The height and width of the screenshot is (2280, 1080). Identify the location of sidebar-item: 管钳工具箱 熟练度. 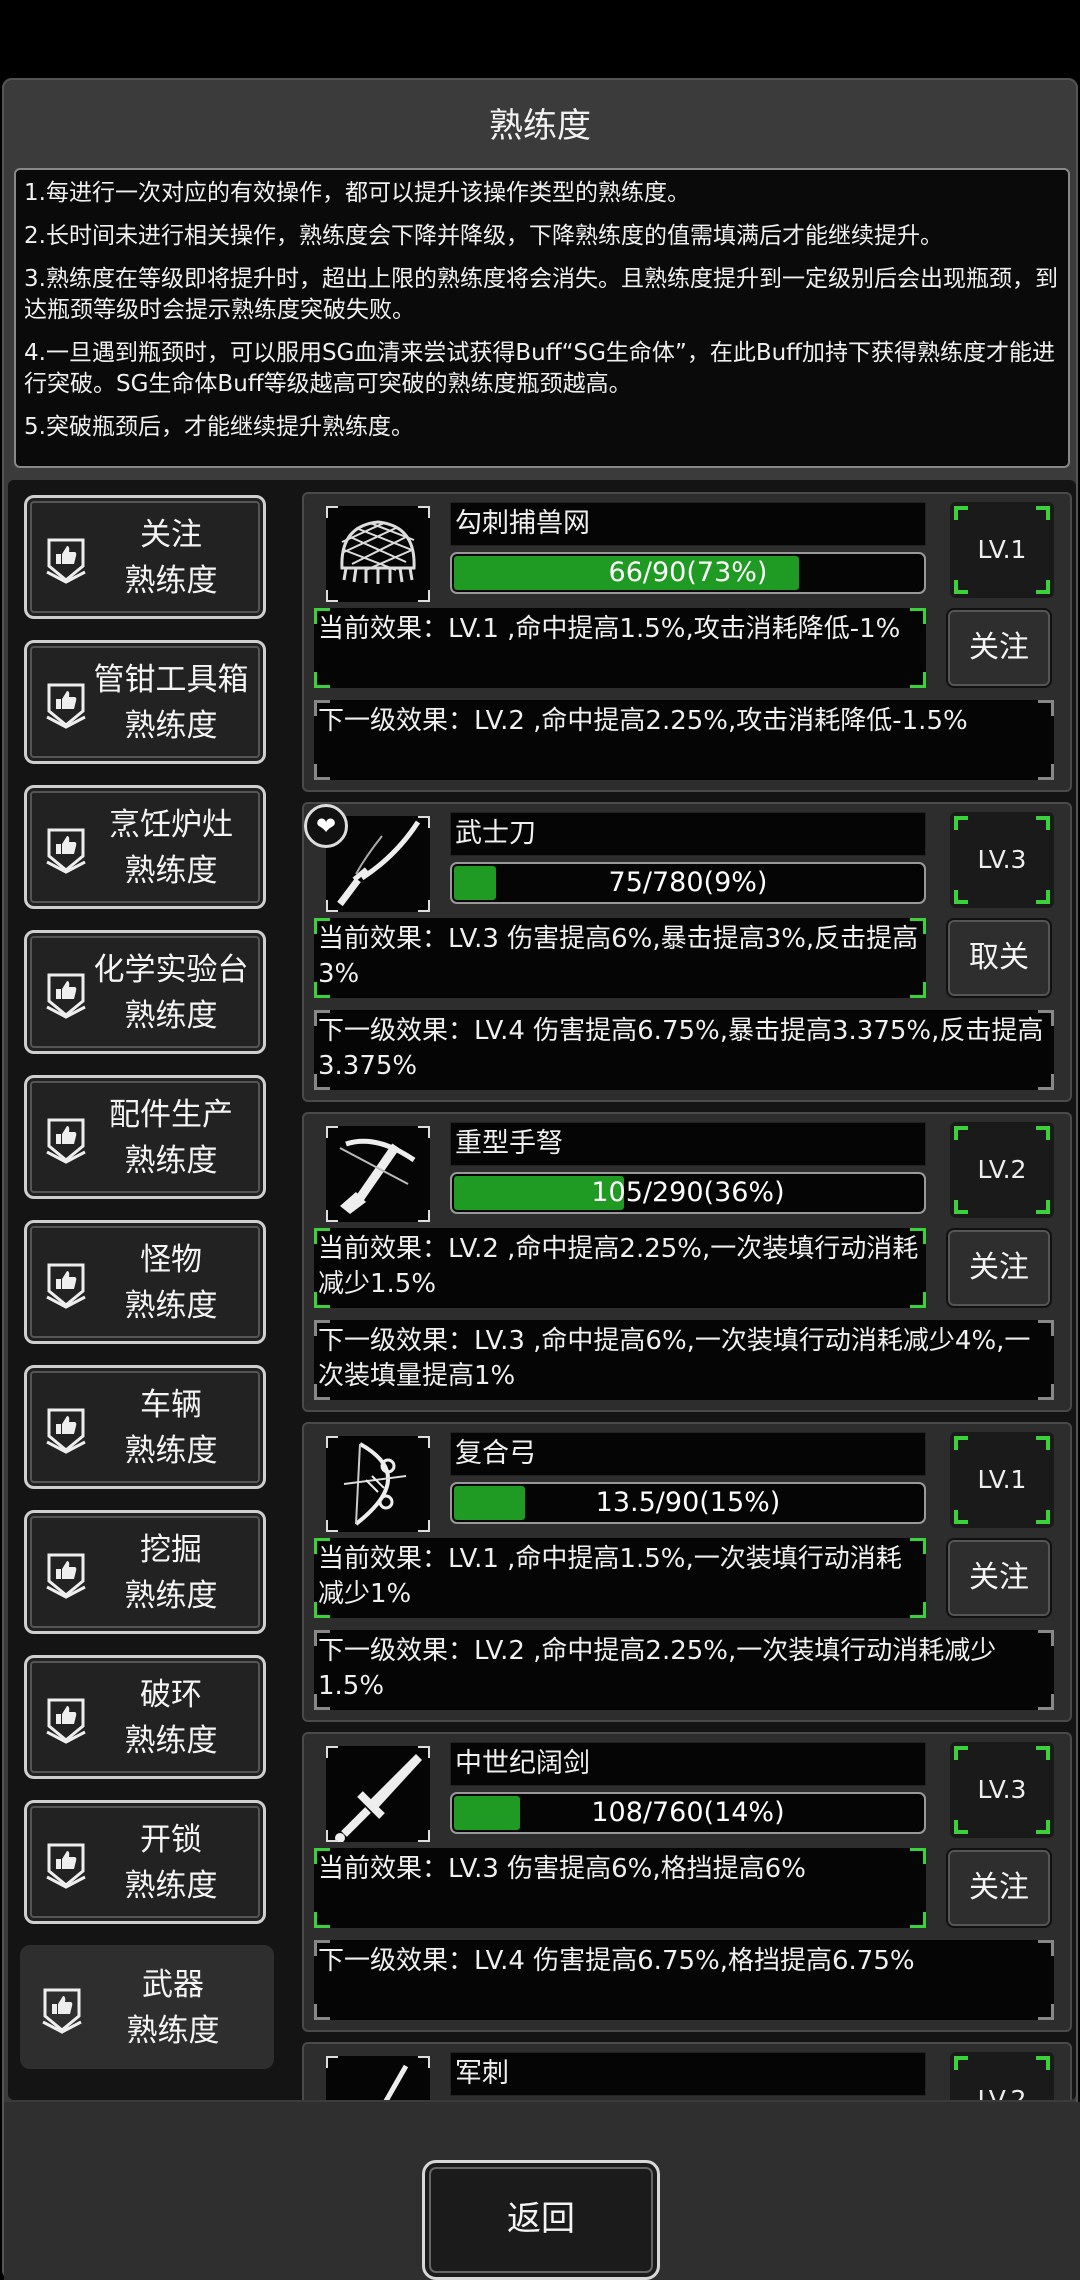
(145, 702).